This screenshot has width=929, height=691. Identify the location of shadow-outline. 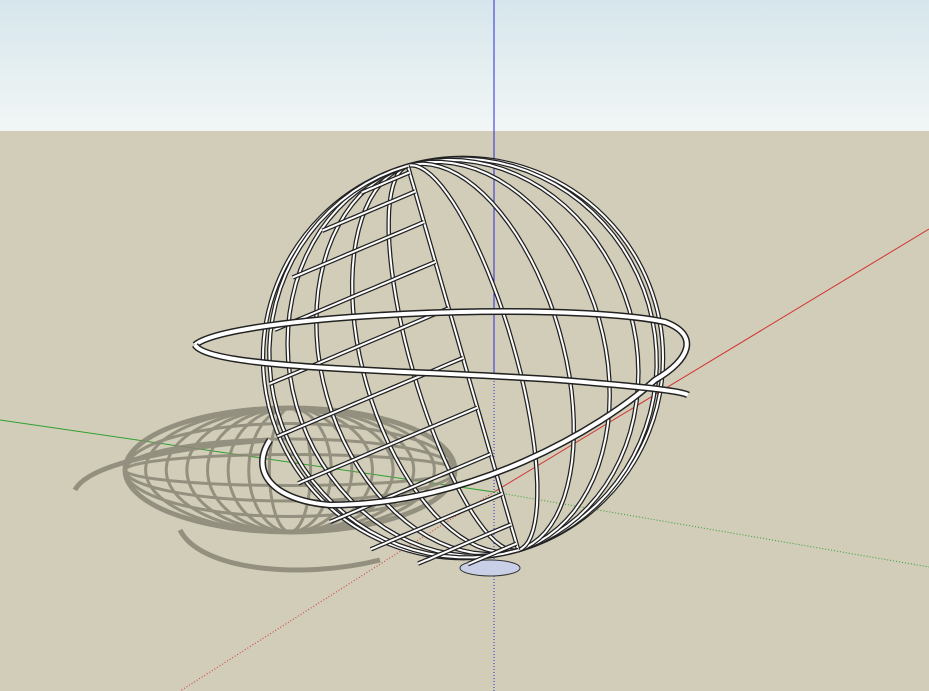
(290, 470).